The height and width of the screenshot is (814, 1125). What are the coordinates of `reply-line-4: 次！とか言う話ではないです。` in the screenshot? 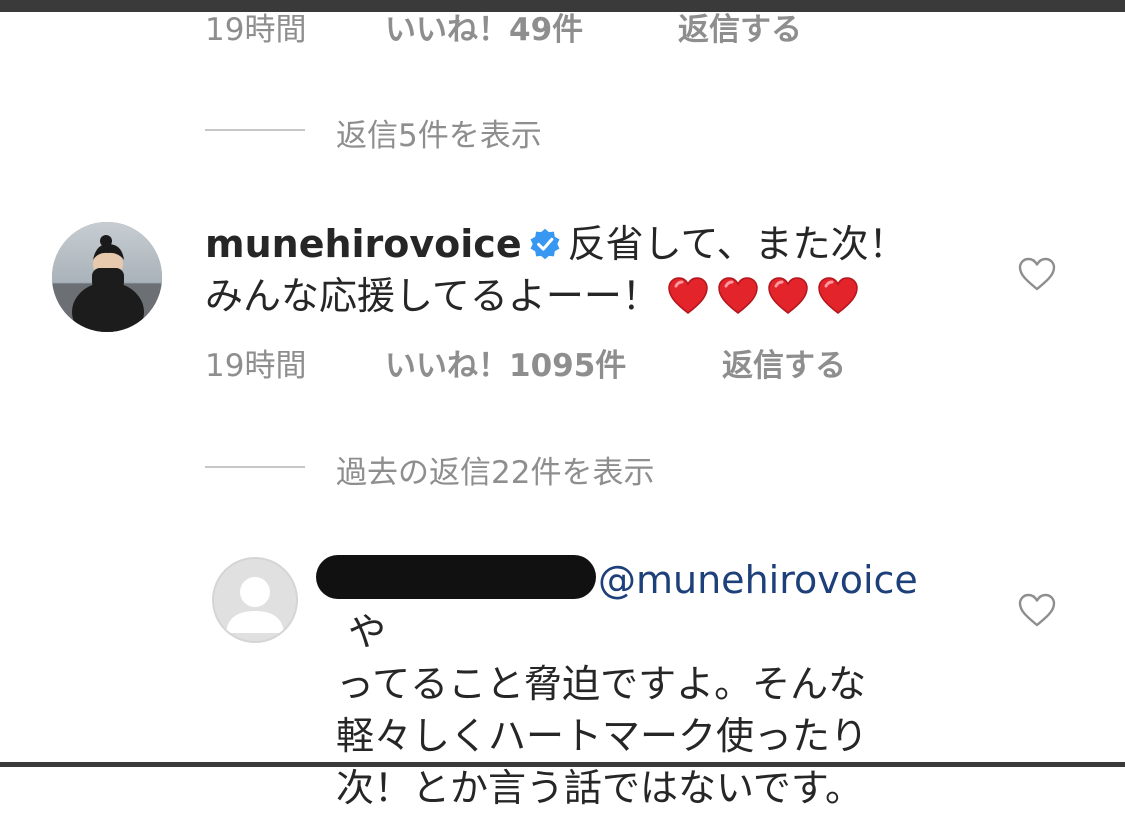 It's located at (600, 788).